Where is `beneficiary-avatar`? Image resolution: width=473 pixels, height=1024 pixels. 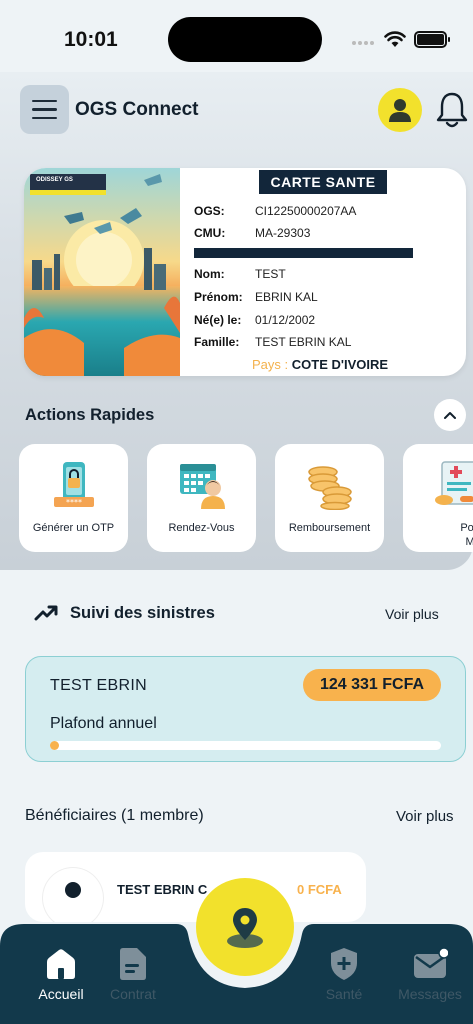 beneficiary-avatar is located at coordinates (73, 895).